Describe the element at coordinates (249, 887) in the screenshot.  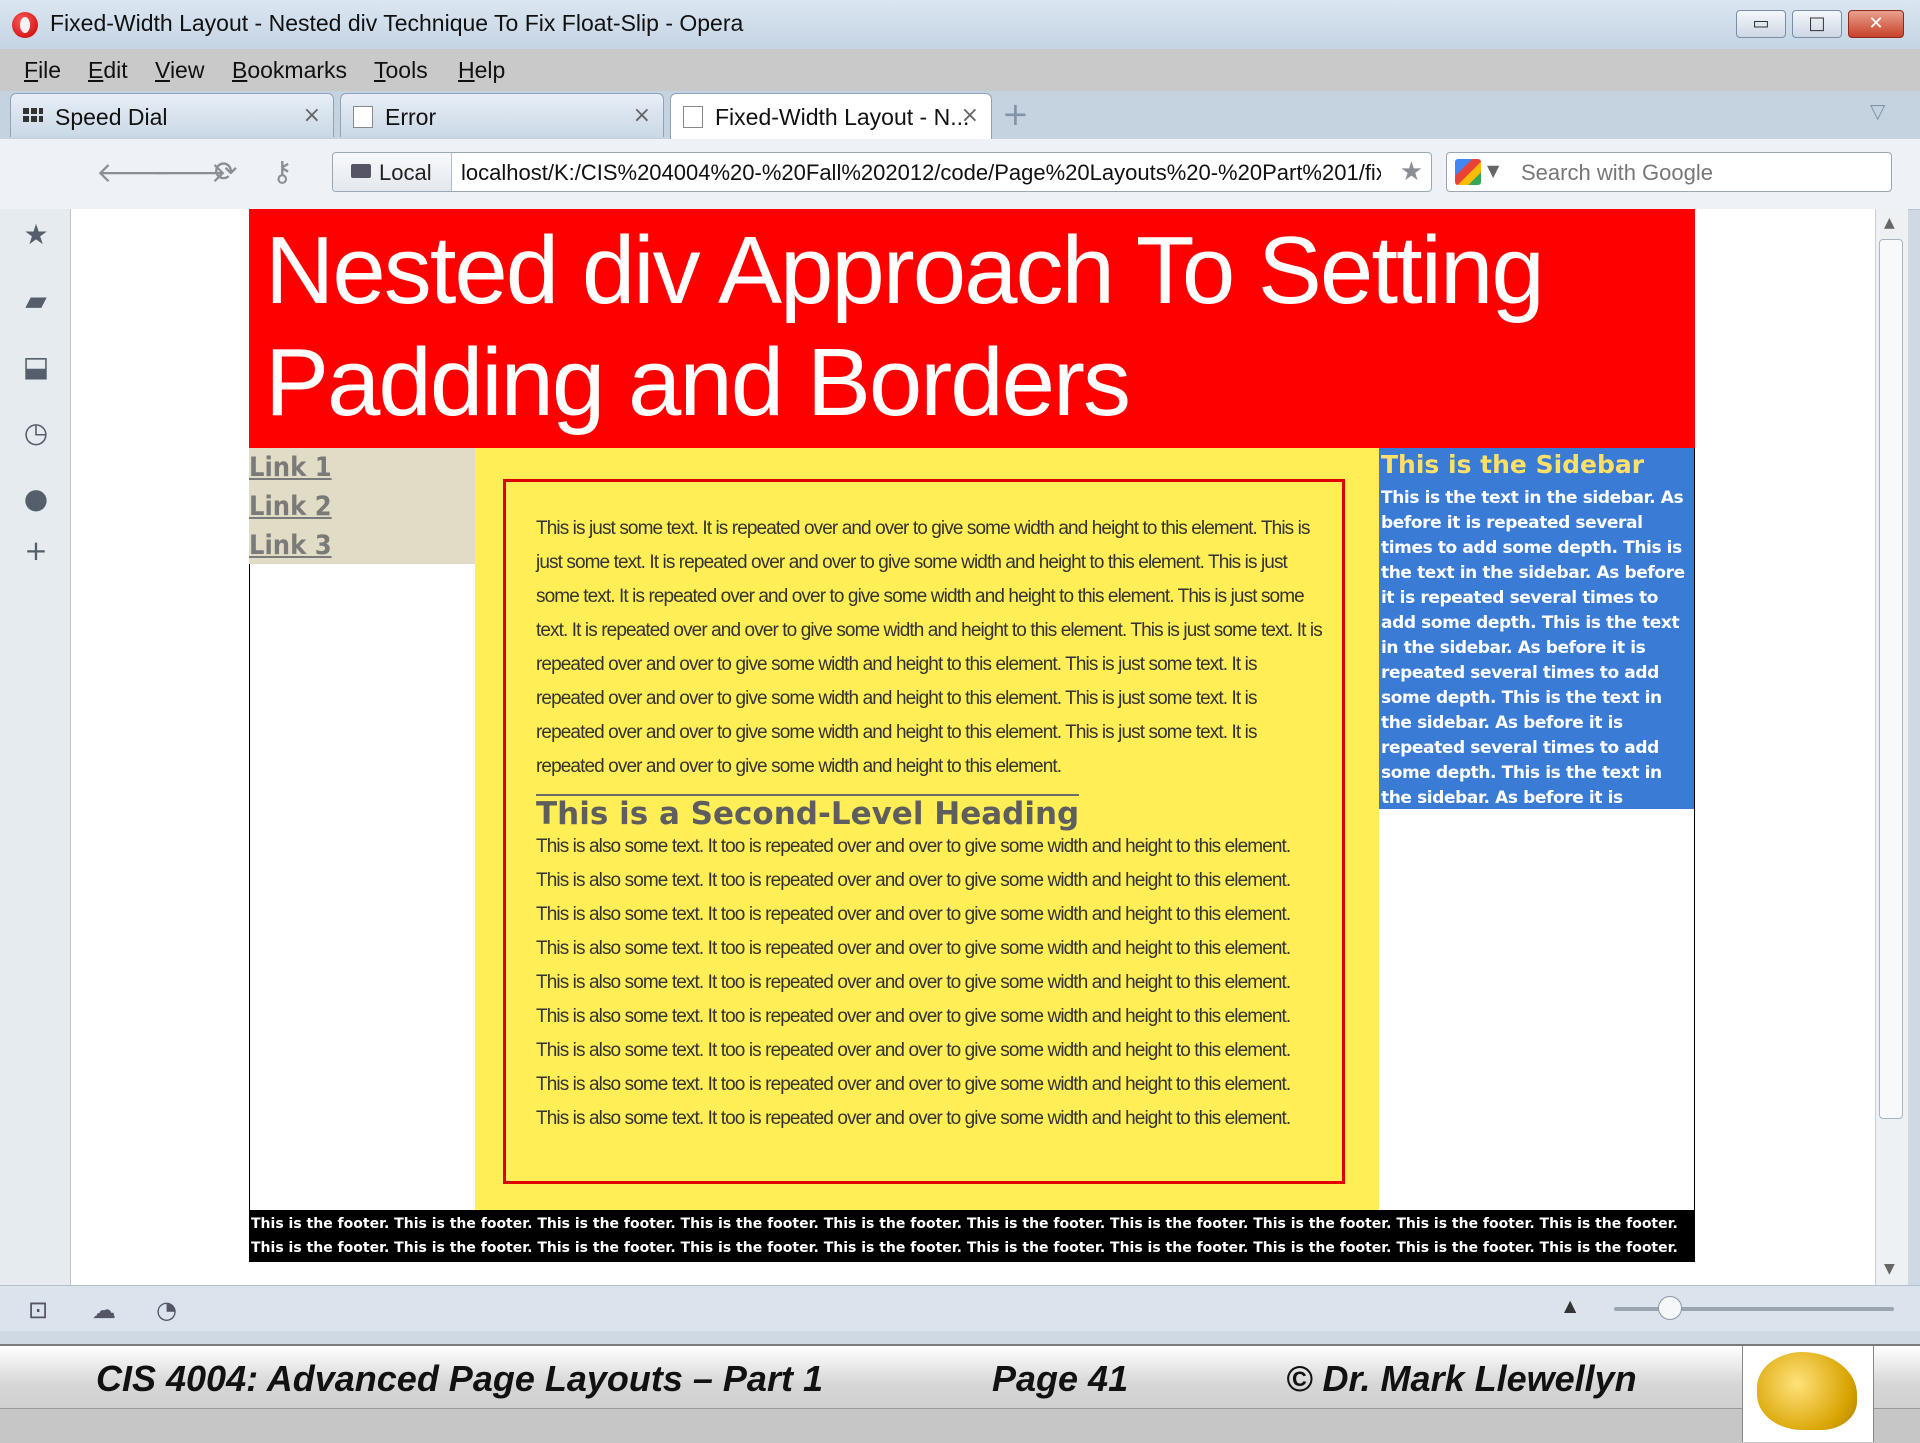
I see `layout-left-border` at that location.